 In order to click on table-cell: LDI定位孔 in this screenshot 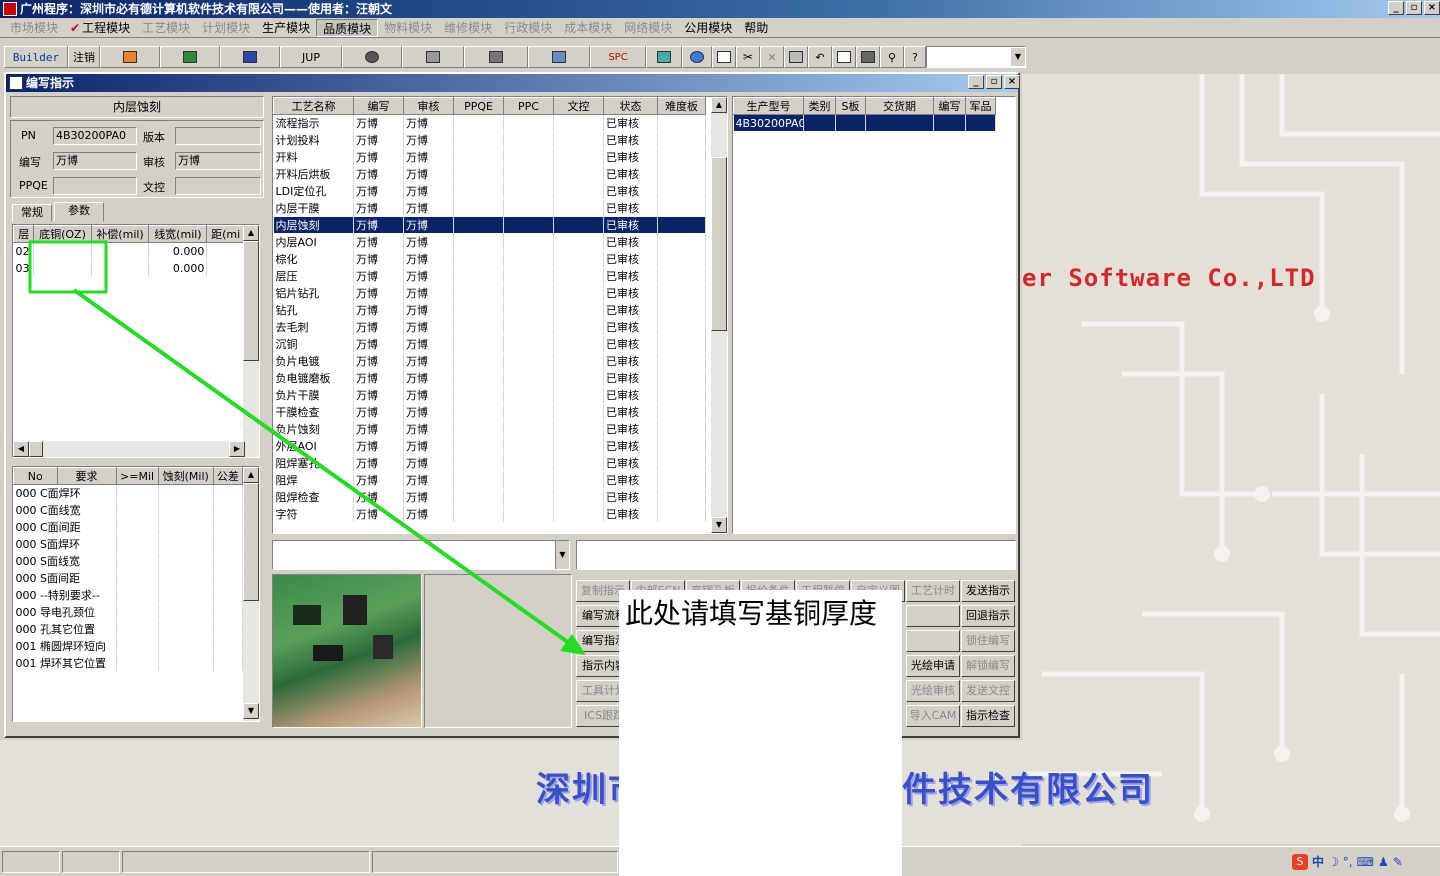, I will do `click(313, 191)`.